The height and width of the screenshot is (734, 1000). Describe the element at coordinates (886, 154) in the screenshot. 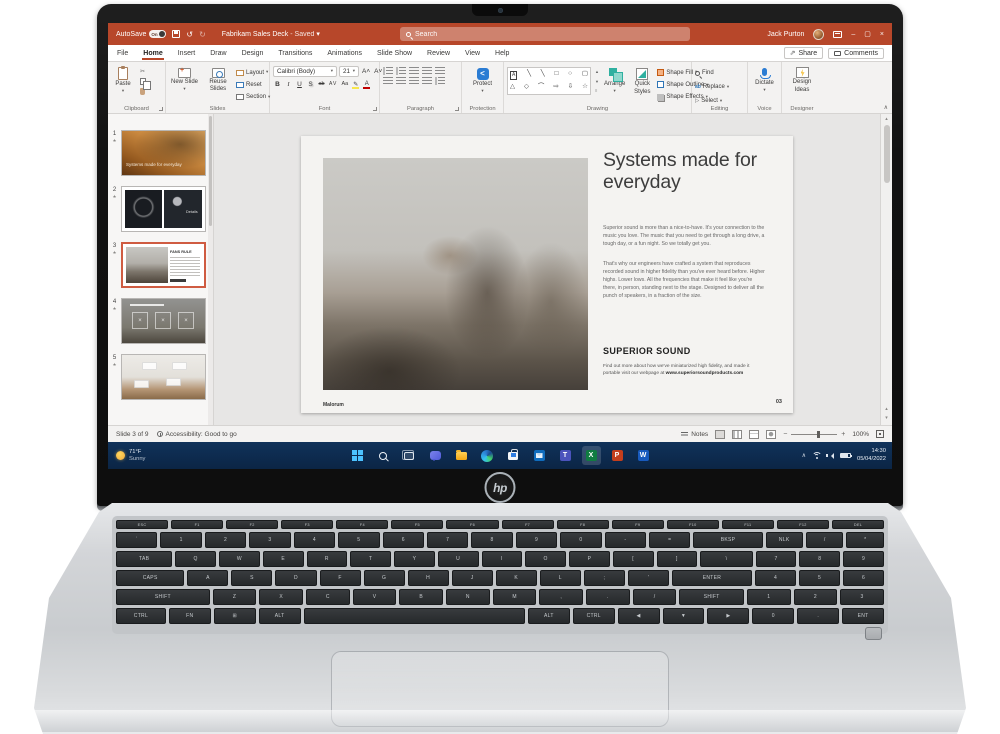

I see `scrollbar-thumb` at that location.